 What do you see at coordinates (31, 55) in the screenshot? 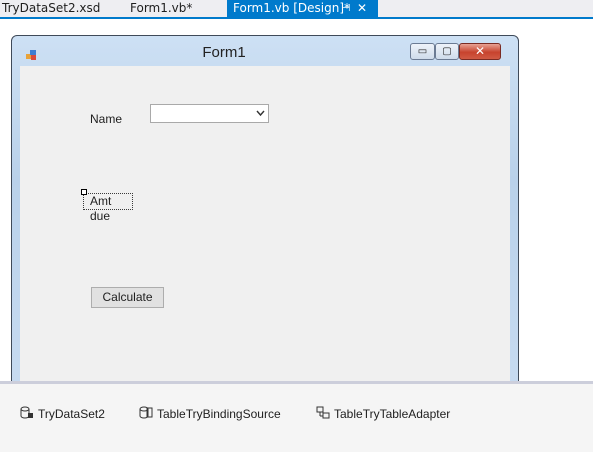
I see `form-icon` at bounding box center [31, 55].